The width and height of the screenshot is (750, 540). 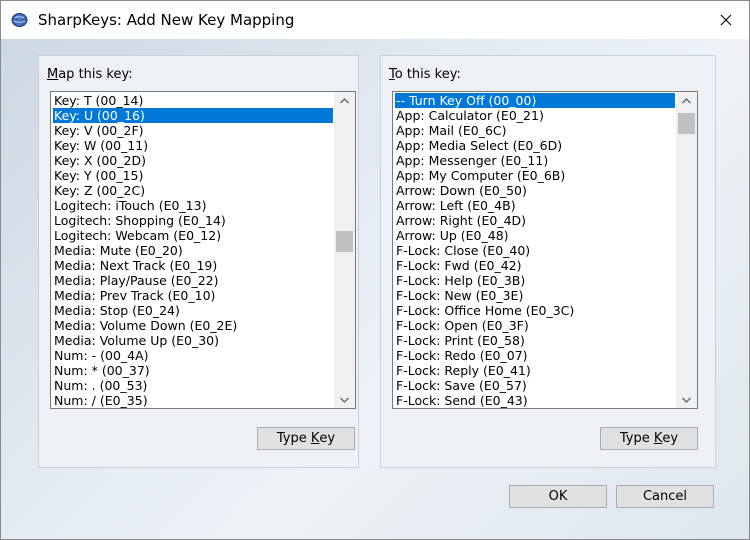 I want to click on list-item: Media: Prev Track (E0_10), so click(x=193, y=295).